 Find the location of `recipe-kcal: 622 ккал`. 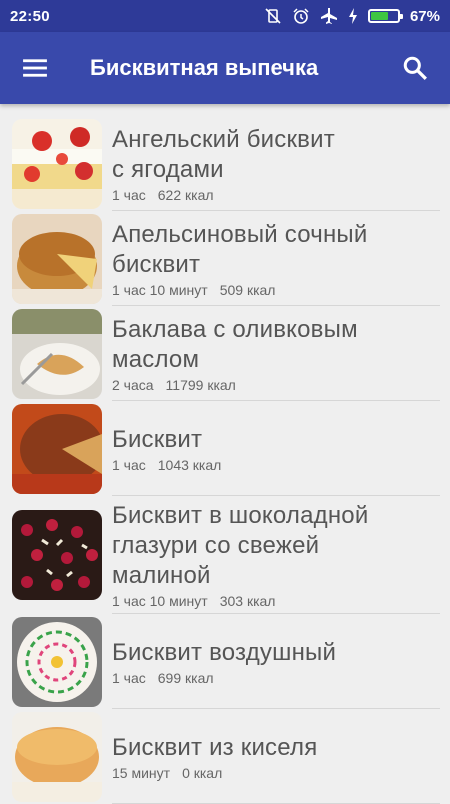

recipe-kcal: 622 ккал is located at coordinates (185, 194).